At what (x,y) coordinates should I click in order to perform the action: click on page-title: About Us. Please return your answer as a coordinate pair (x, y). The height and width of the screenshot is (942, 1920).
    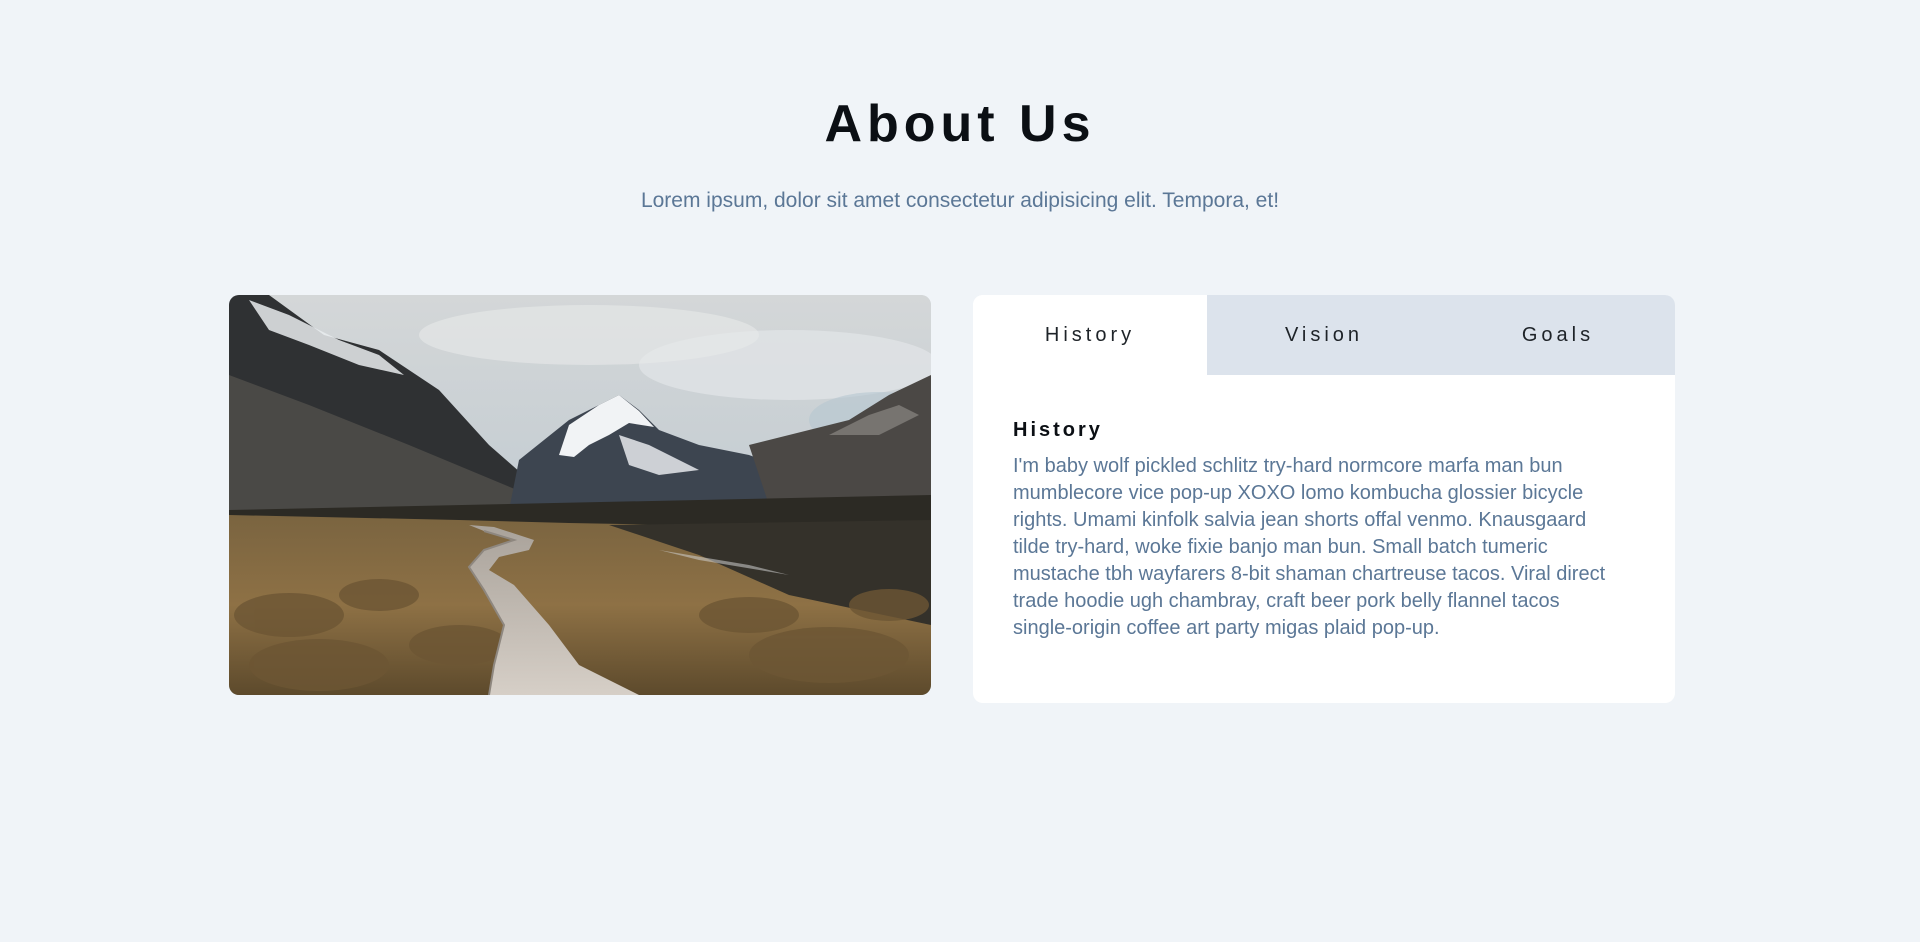
    Looking at the image, I should click on (960, 124).